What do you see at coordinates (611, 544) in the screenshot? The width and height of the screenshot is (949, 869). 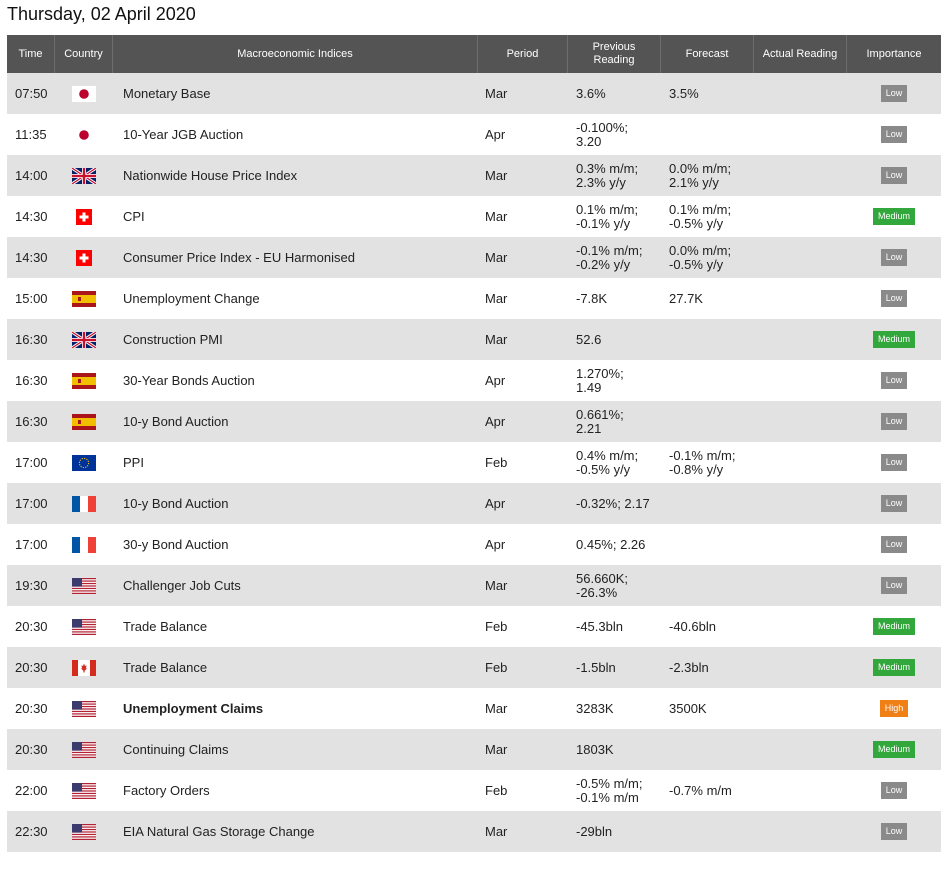 I see `previous-line-1: 0.45%; 2.26` at bounding box center [611, 544].